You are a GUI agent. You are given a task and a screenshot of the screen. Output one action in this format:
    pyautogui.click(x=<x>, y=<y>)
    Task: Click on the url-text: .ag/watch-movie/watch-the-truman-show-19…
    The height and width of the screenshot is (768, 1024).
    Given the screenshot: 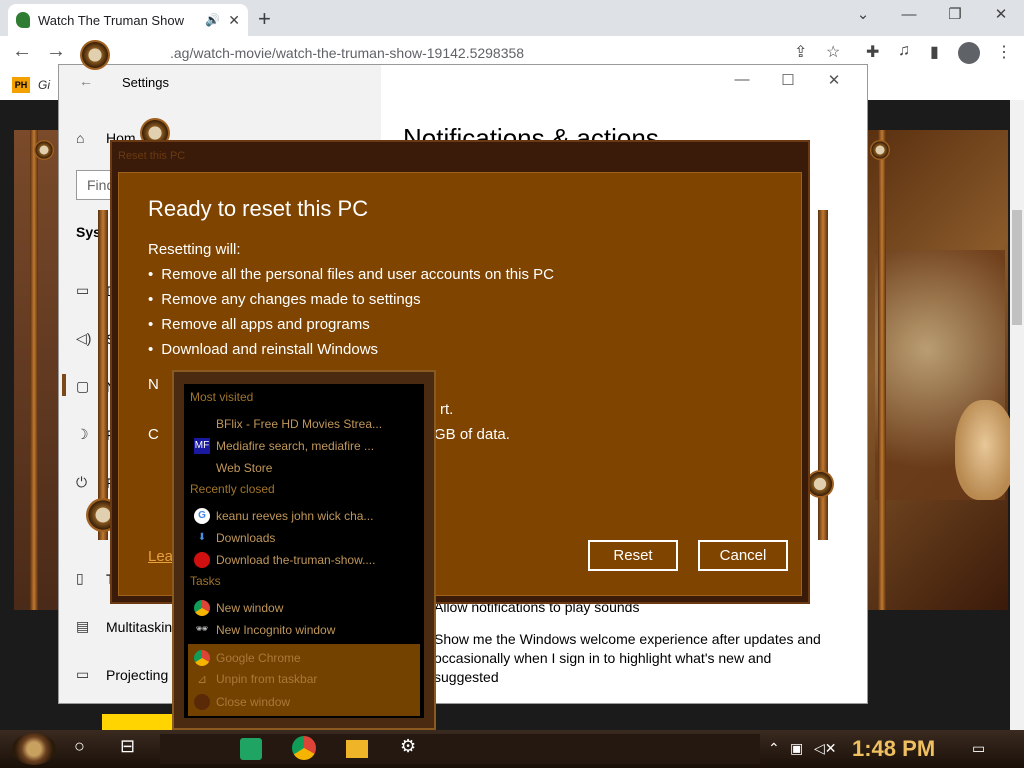 What is the action you would take?
    pyautogui.click(x=347, y=53)
    